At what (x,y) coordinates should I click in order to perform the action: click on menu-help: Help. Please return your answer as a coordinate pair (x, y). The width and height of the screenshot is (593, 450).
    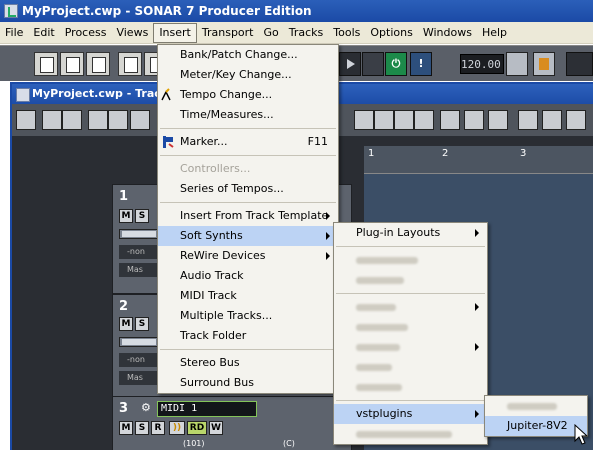
    Looking at the image, I should click on (494, 33).